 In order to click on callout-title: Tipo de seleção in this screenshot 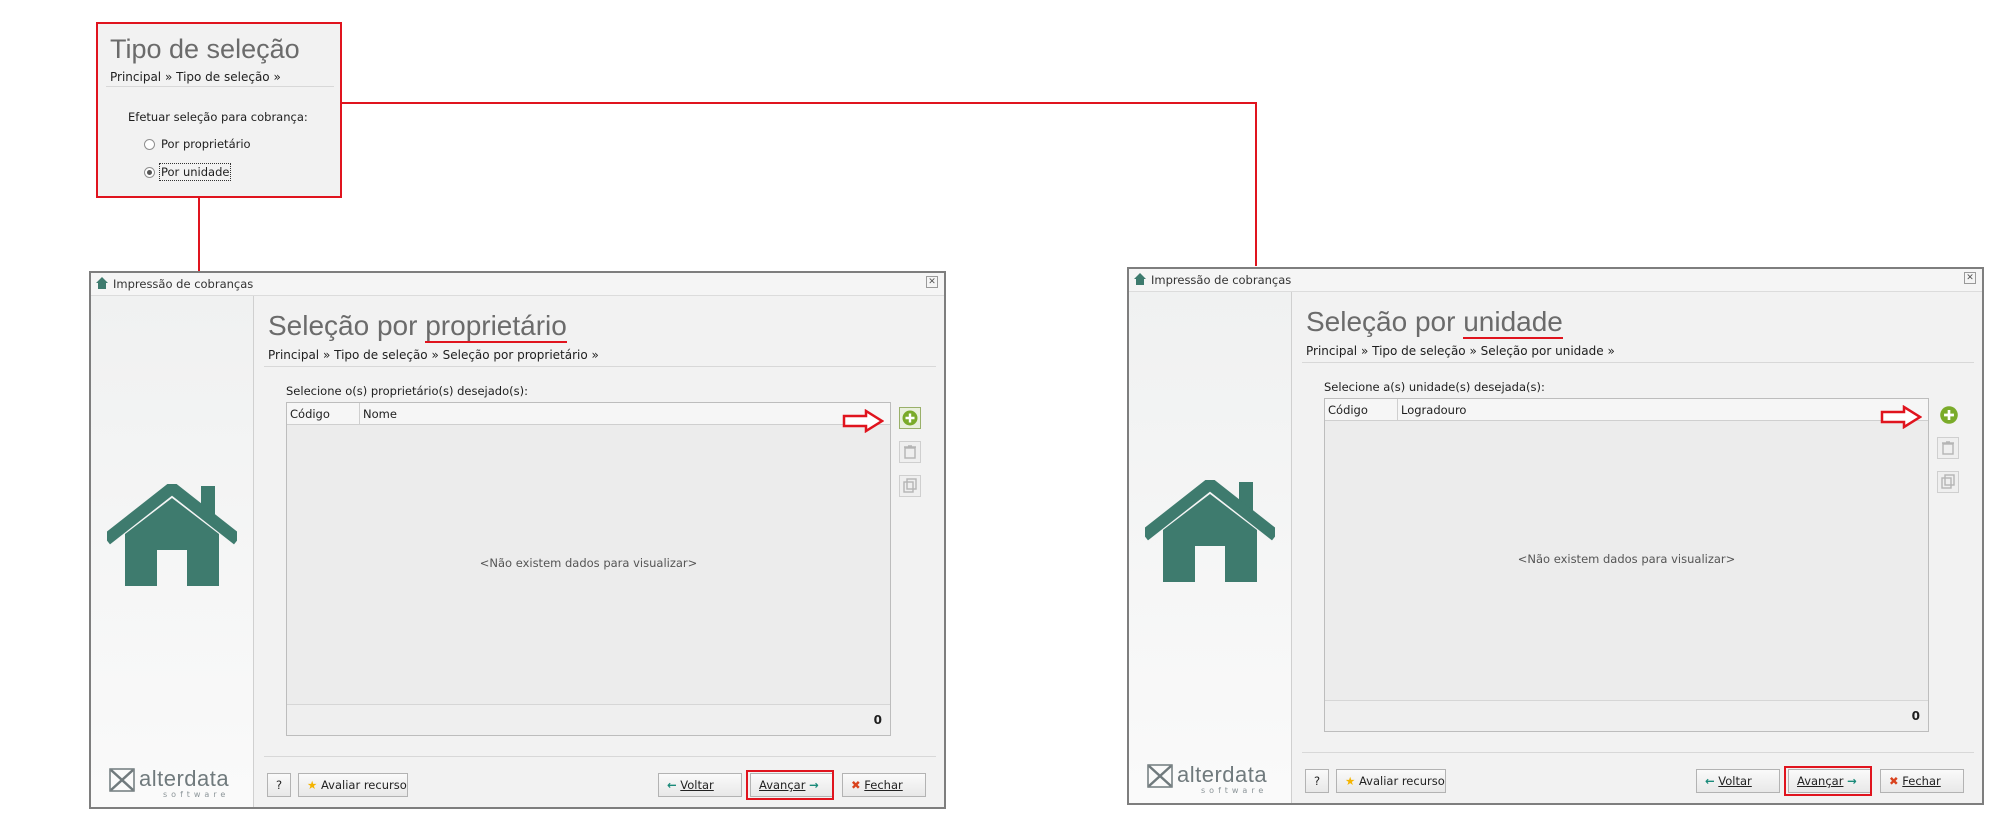, I will do `click(205, 49)`.